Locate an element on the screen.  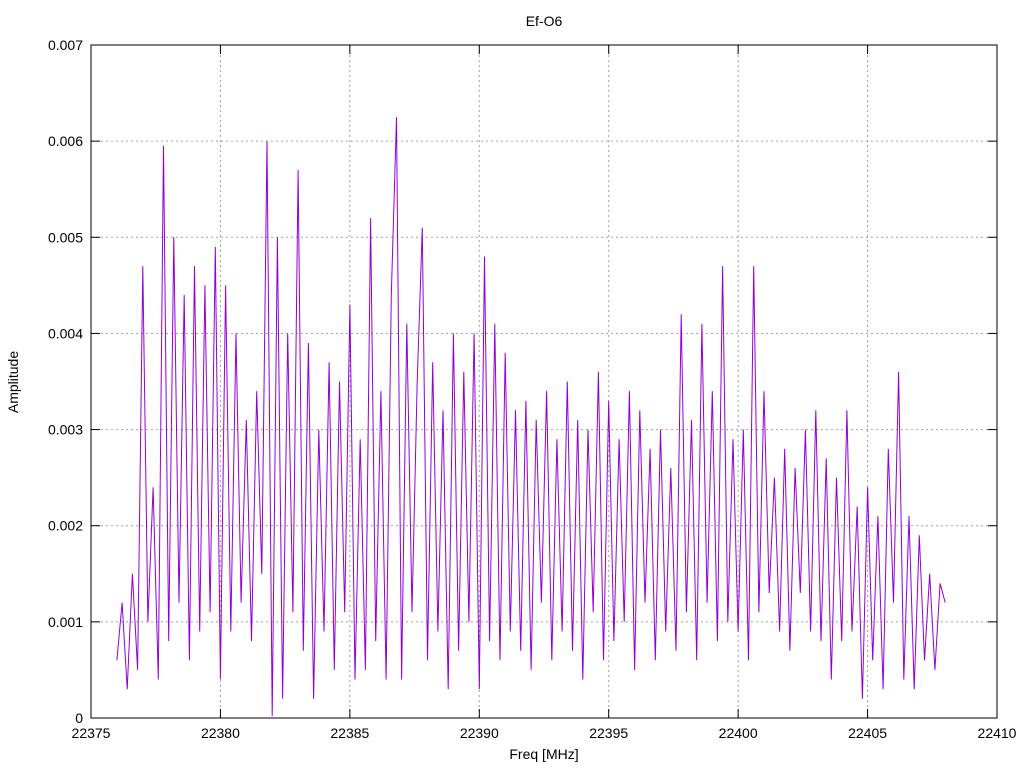
x-tick-label: 22410 is located at coordinates (997, 733).